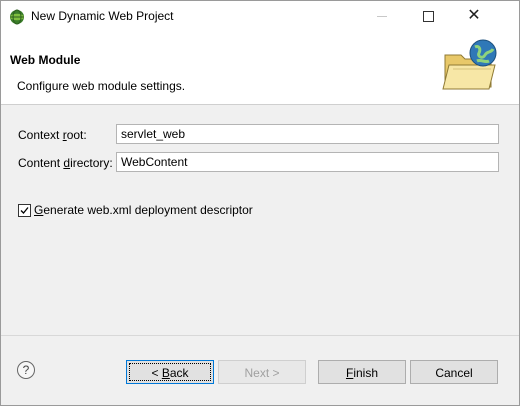 The width and height of the screenshot is (520, 406). I want to click on back-button: < Back, so click(170, 372).